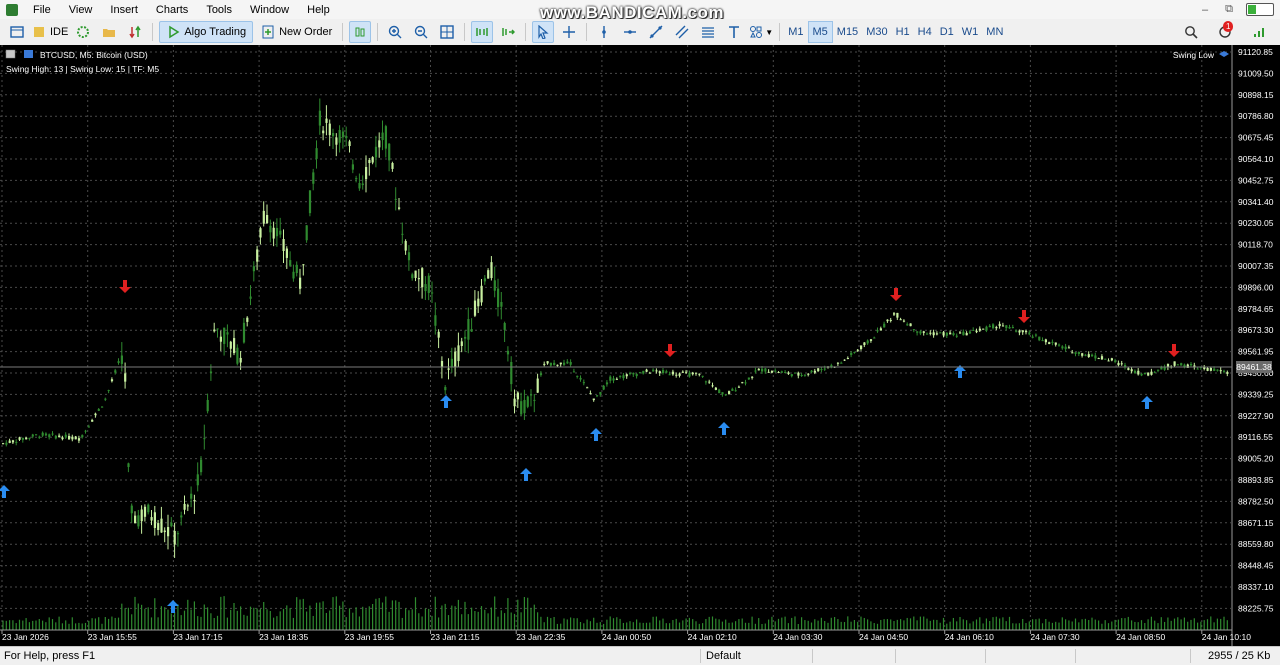 Image resolution: width=1280 pixels, height=665 pixels. What do you see at coordinates (1256, 566) in the screenshot?
I see `price-tick-label: 88448.45` at bounding box center [1256, 566].